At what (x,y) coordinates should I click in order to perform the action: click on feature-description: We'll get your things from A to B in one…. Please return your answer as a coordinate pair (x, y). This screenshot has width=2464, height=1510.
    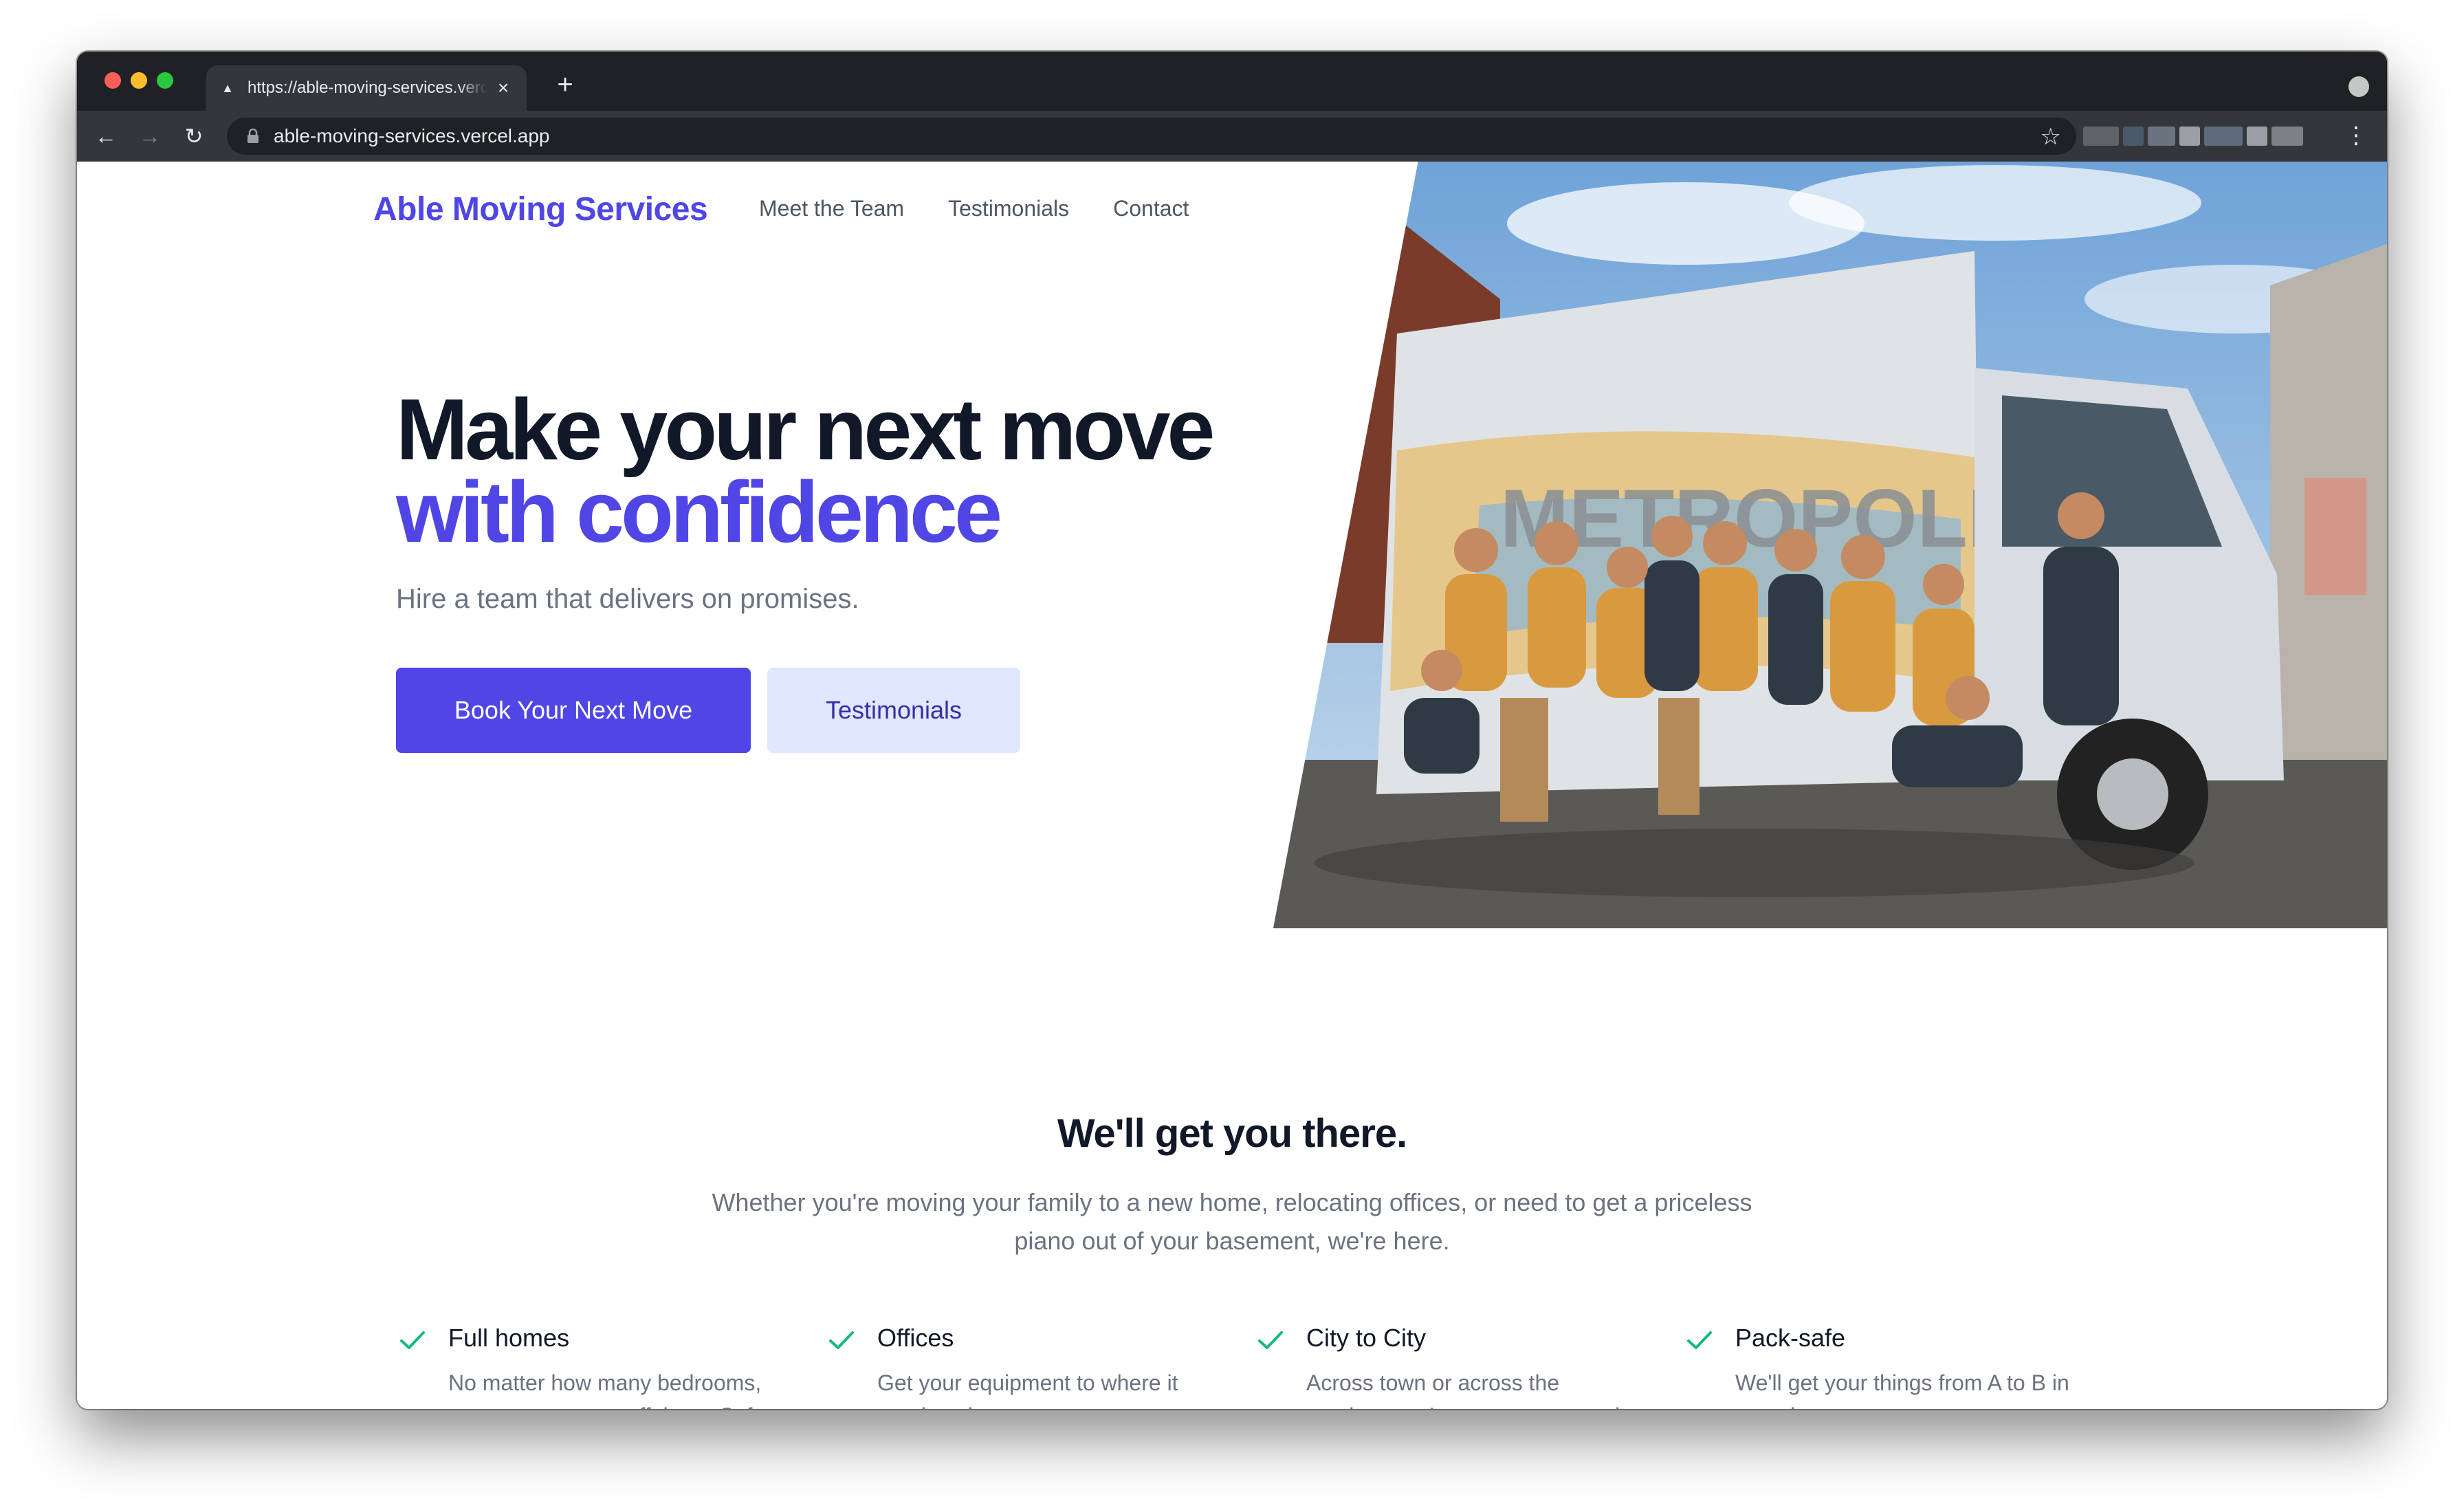
    Looking at the image, I should click on (1902, 1389).